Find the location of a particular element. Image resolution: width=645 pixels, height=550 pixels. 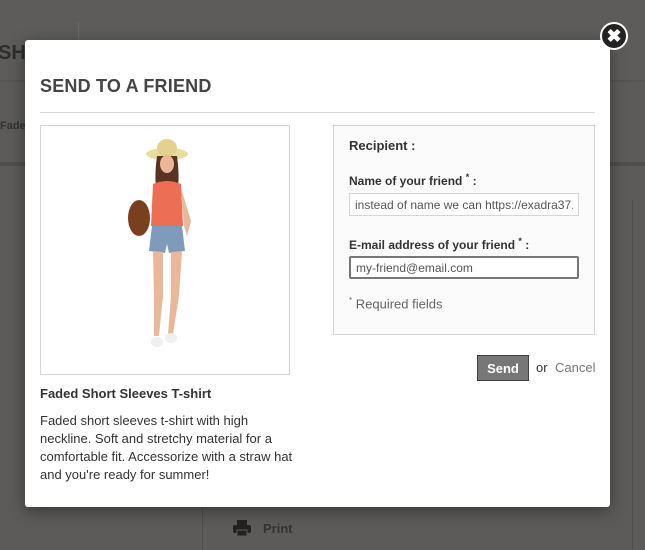

modal-title: SEND TO A FRIEND is located at coordinates (126, 86).